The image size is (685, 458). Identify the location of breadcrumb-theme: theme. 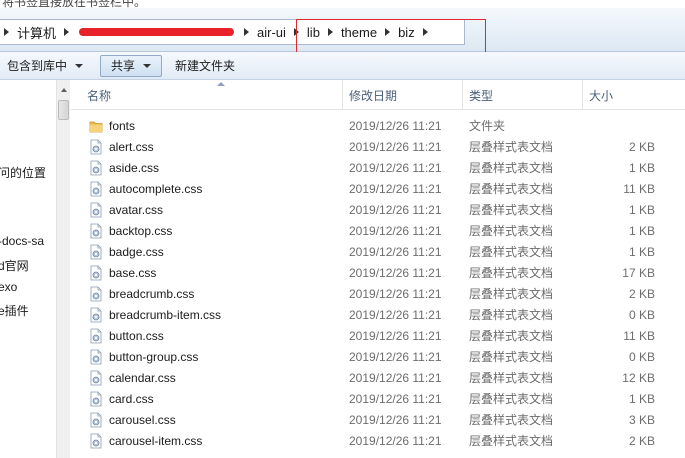
(359, 32).